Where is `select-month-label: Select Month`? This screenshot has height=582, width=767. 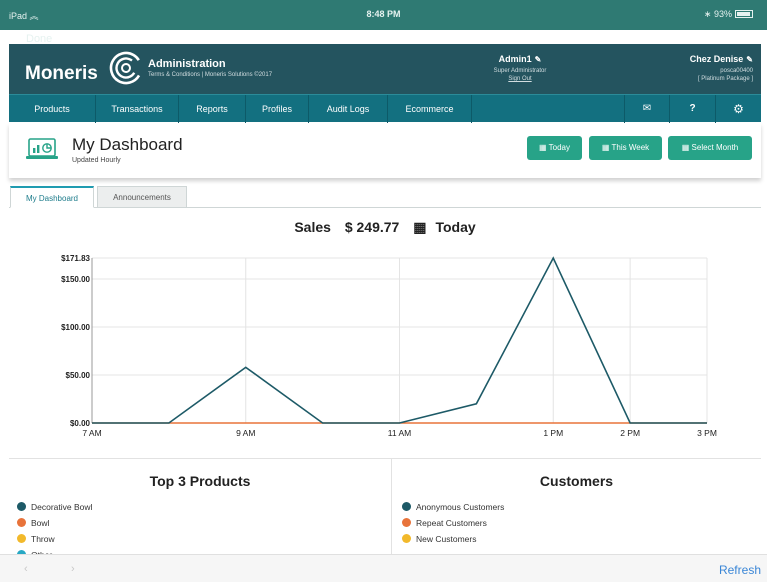
select-month-label: Select Month is located at coordinates (715, 147).